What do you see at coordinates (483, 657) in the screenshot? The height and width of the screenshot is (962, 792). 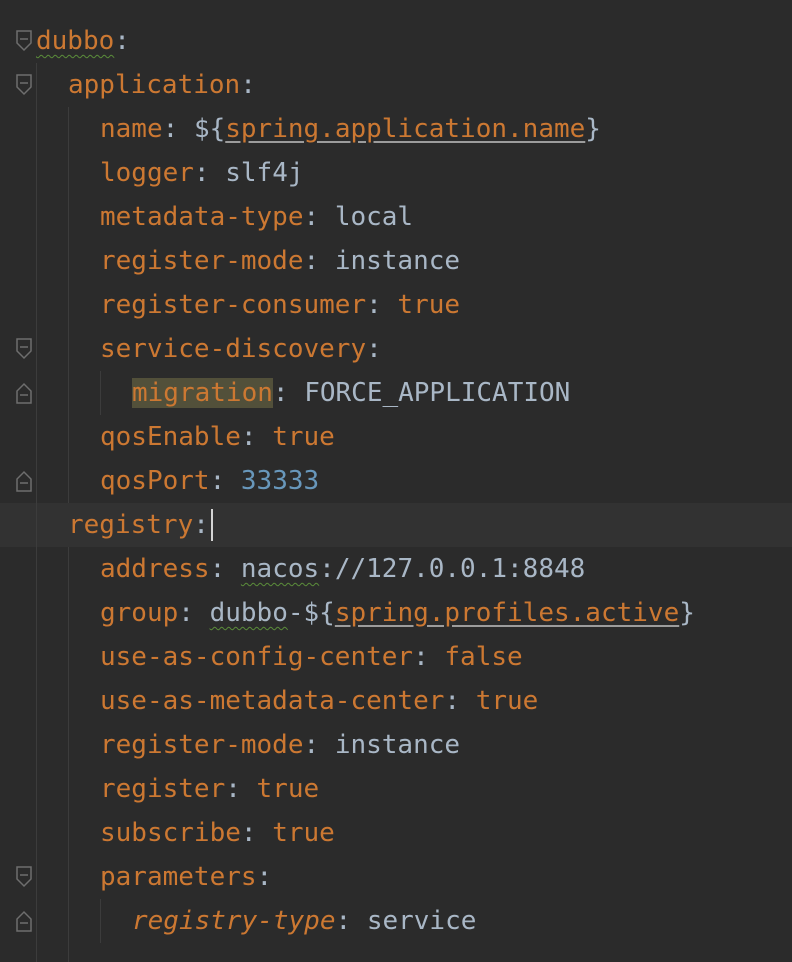 I see `yaml-value: false` at bounding box center [483, 657].